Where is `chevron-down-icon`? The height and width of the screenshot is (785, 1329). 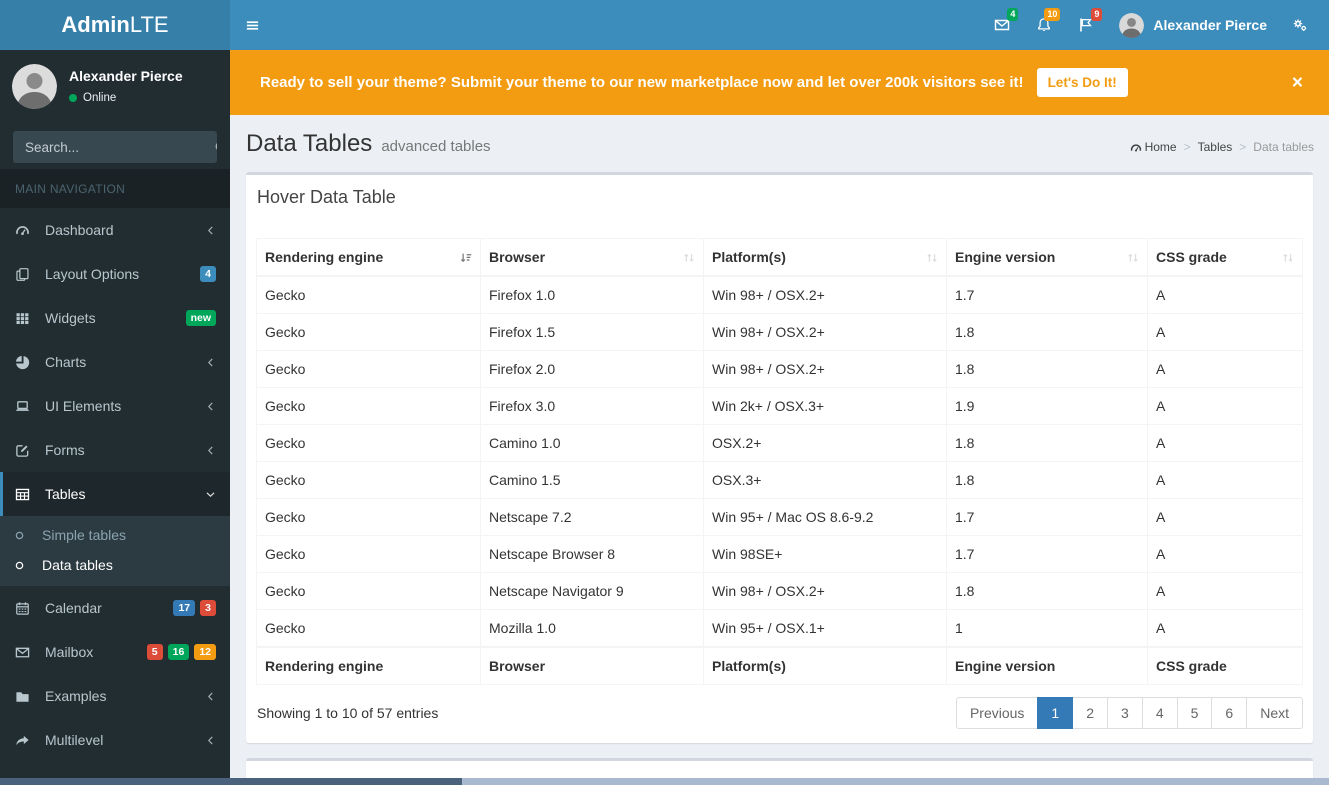
chevron-down-icon is located at coordinates (210, 494).